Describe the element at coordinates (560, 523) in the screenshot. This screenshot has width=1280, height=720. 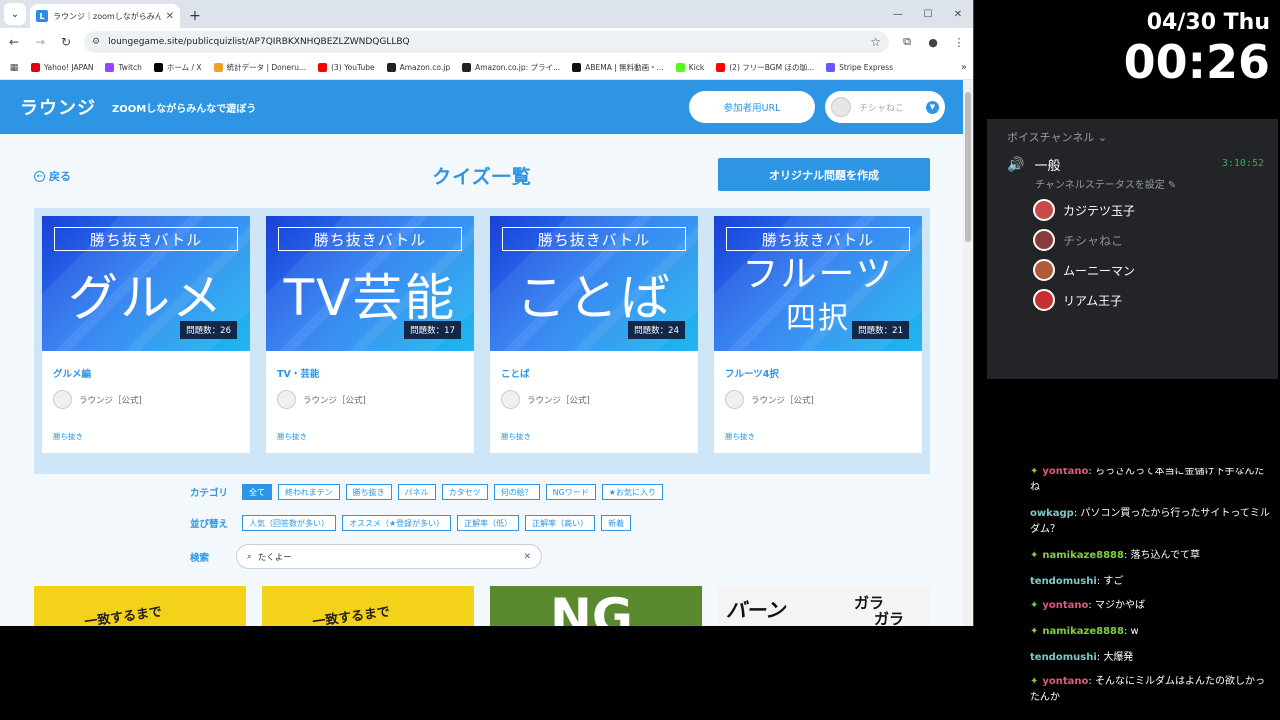
I see `sort-chip: 正解率（高い）` at that location.